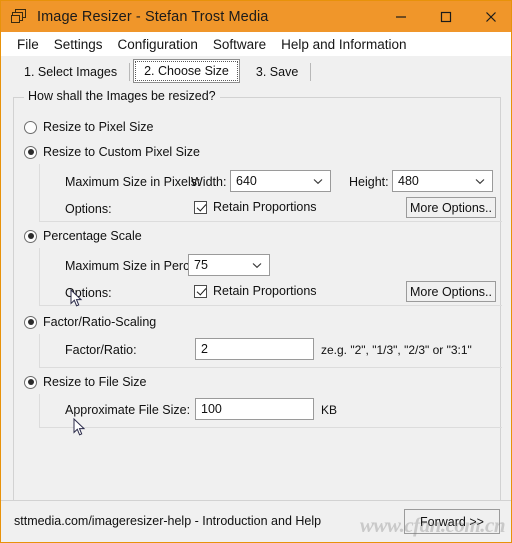  Describe the element at coordinates (408, 181) in the screenshot. I see `height-value: 480` at that location.